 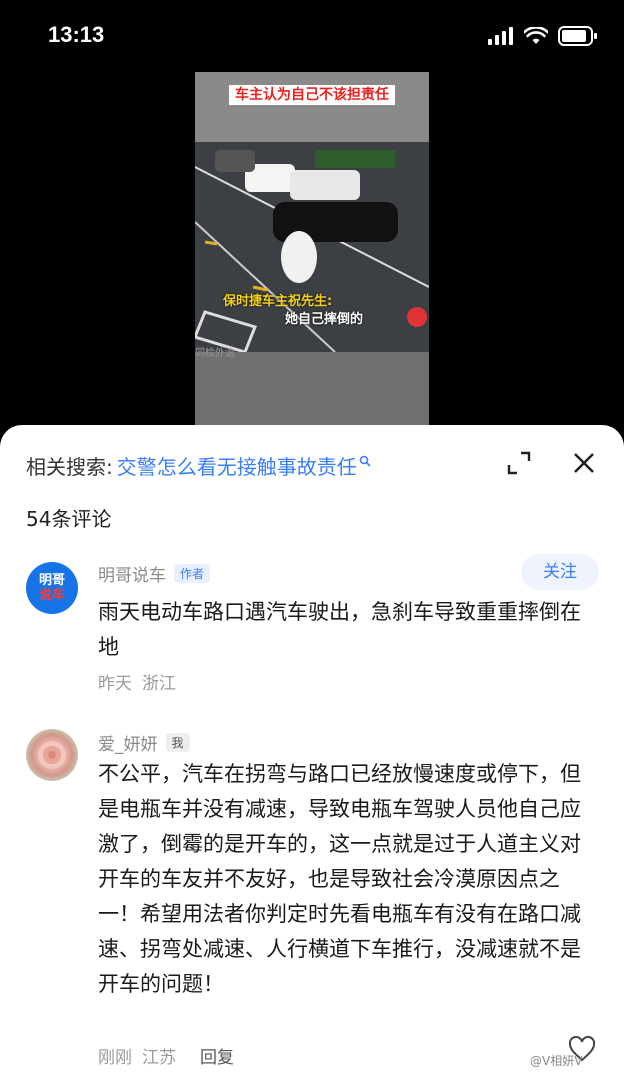 I want to click on related-search-query: 交警怎么看无接触事故责任, so click(x=237, y=465).